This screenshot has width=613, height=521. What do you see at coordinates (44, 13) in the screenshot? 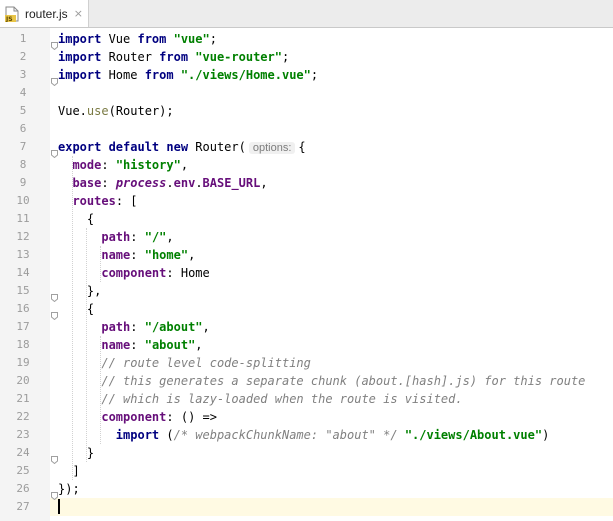
I see `tab-router-js: JS router.js ×` at bounding box center [44, 13].